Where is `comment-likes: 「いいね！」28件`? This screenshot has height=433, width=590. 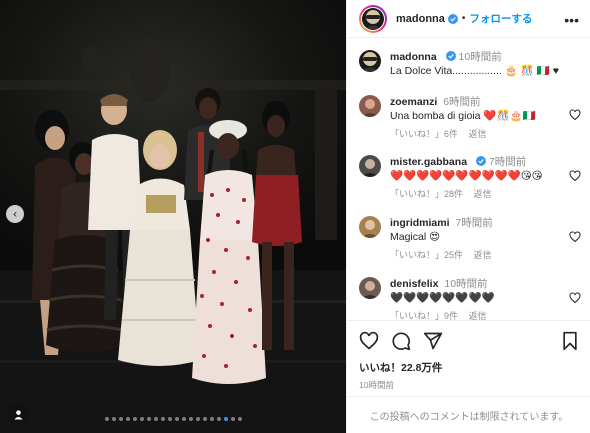
comment-likes: 「いいね！」28件 is located at coordinates (426, 194).